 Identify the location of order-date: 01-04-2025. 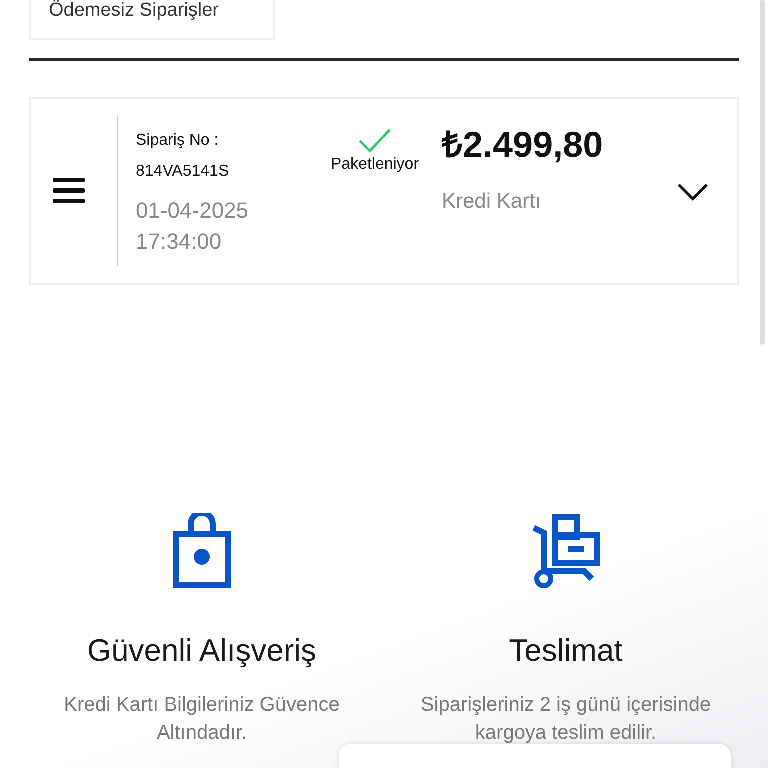
(193, 211).